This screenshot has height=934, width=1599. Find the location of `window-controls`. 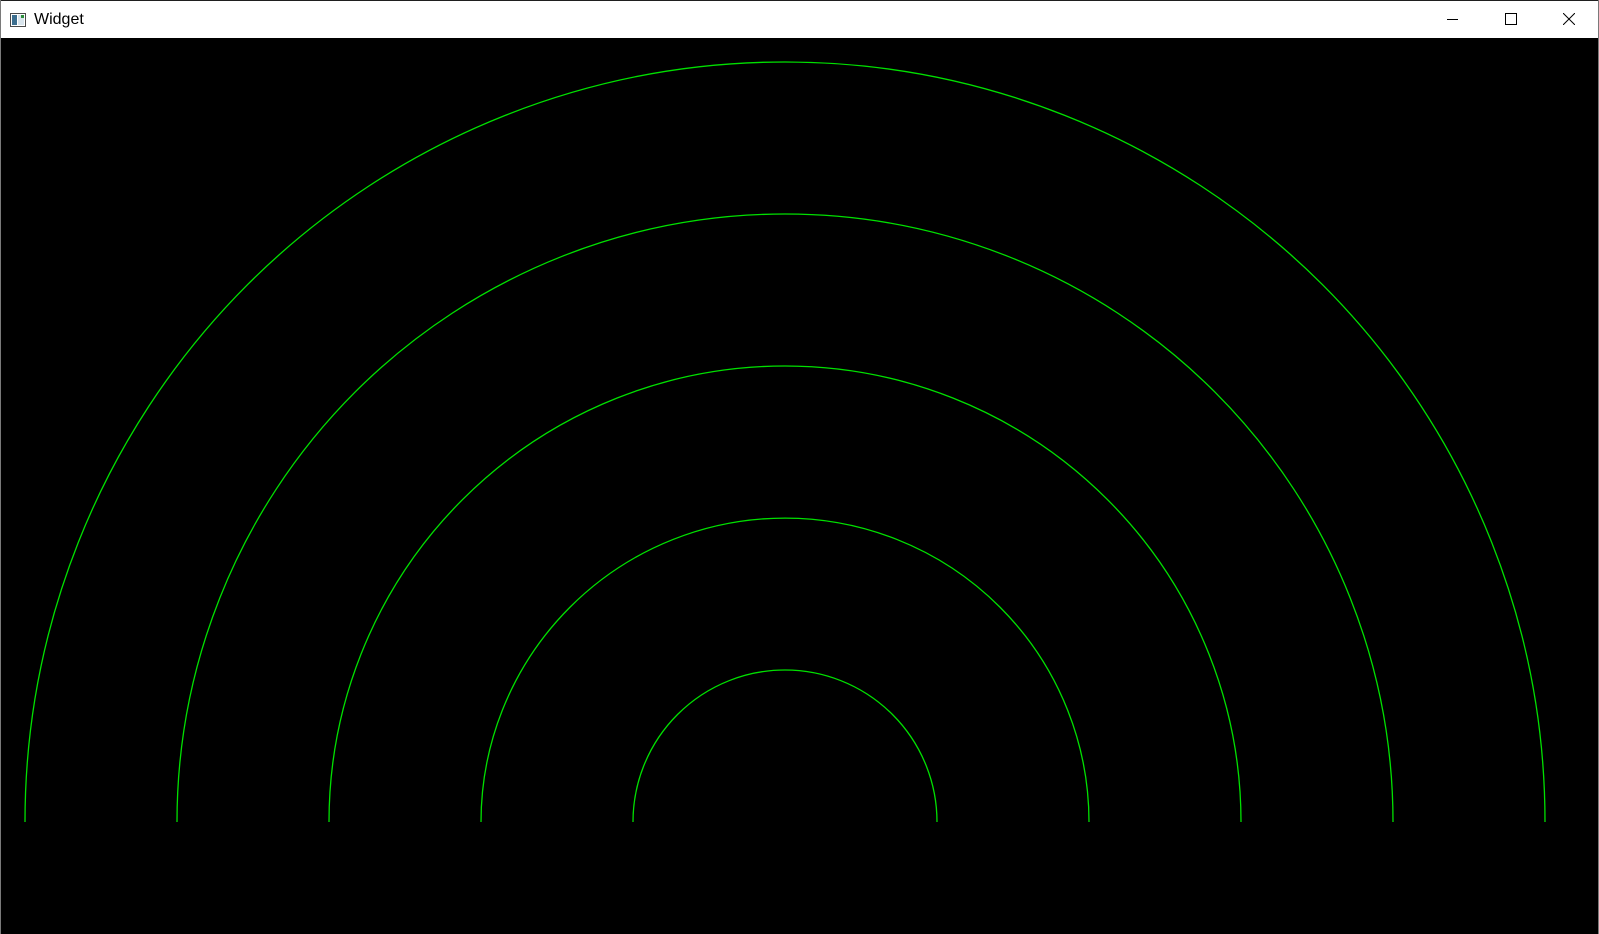

window-controls is located at coordinates (1511, 19).